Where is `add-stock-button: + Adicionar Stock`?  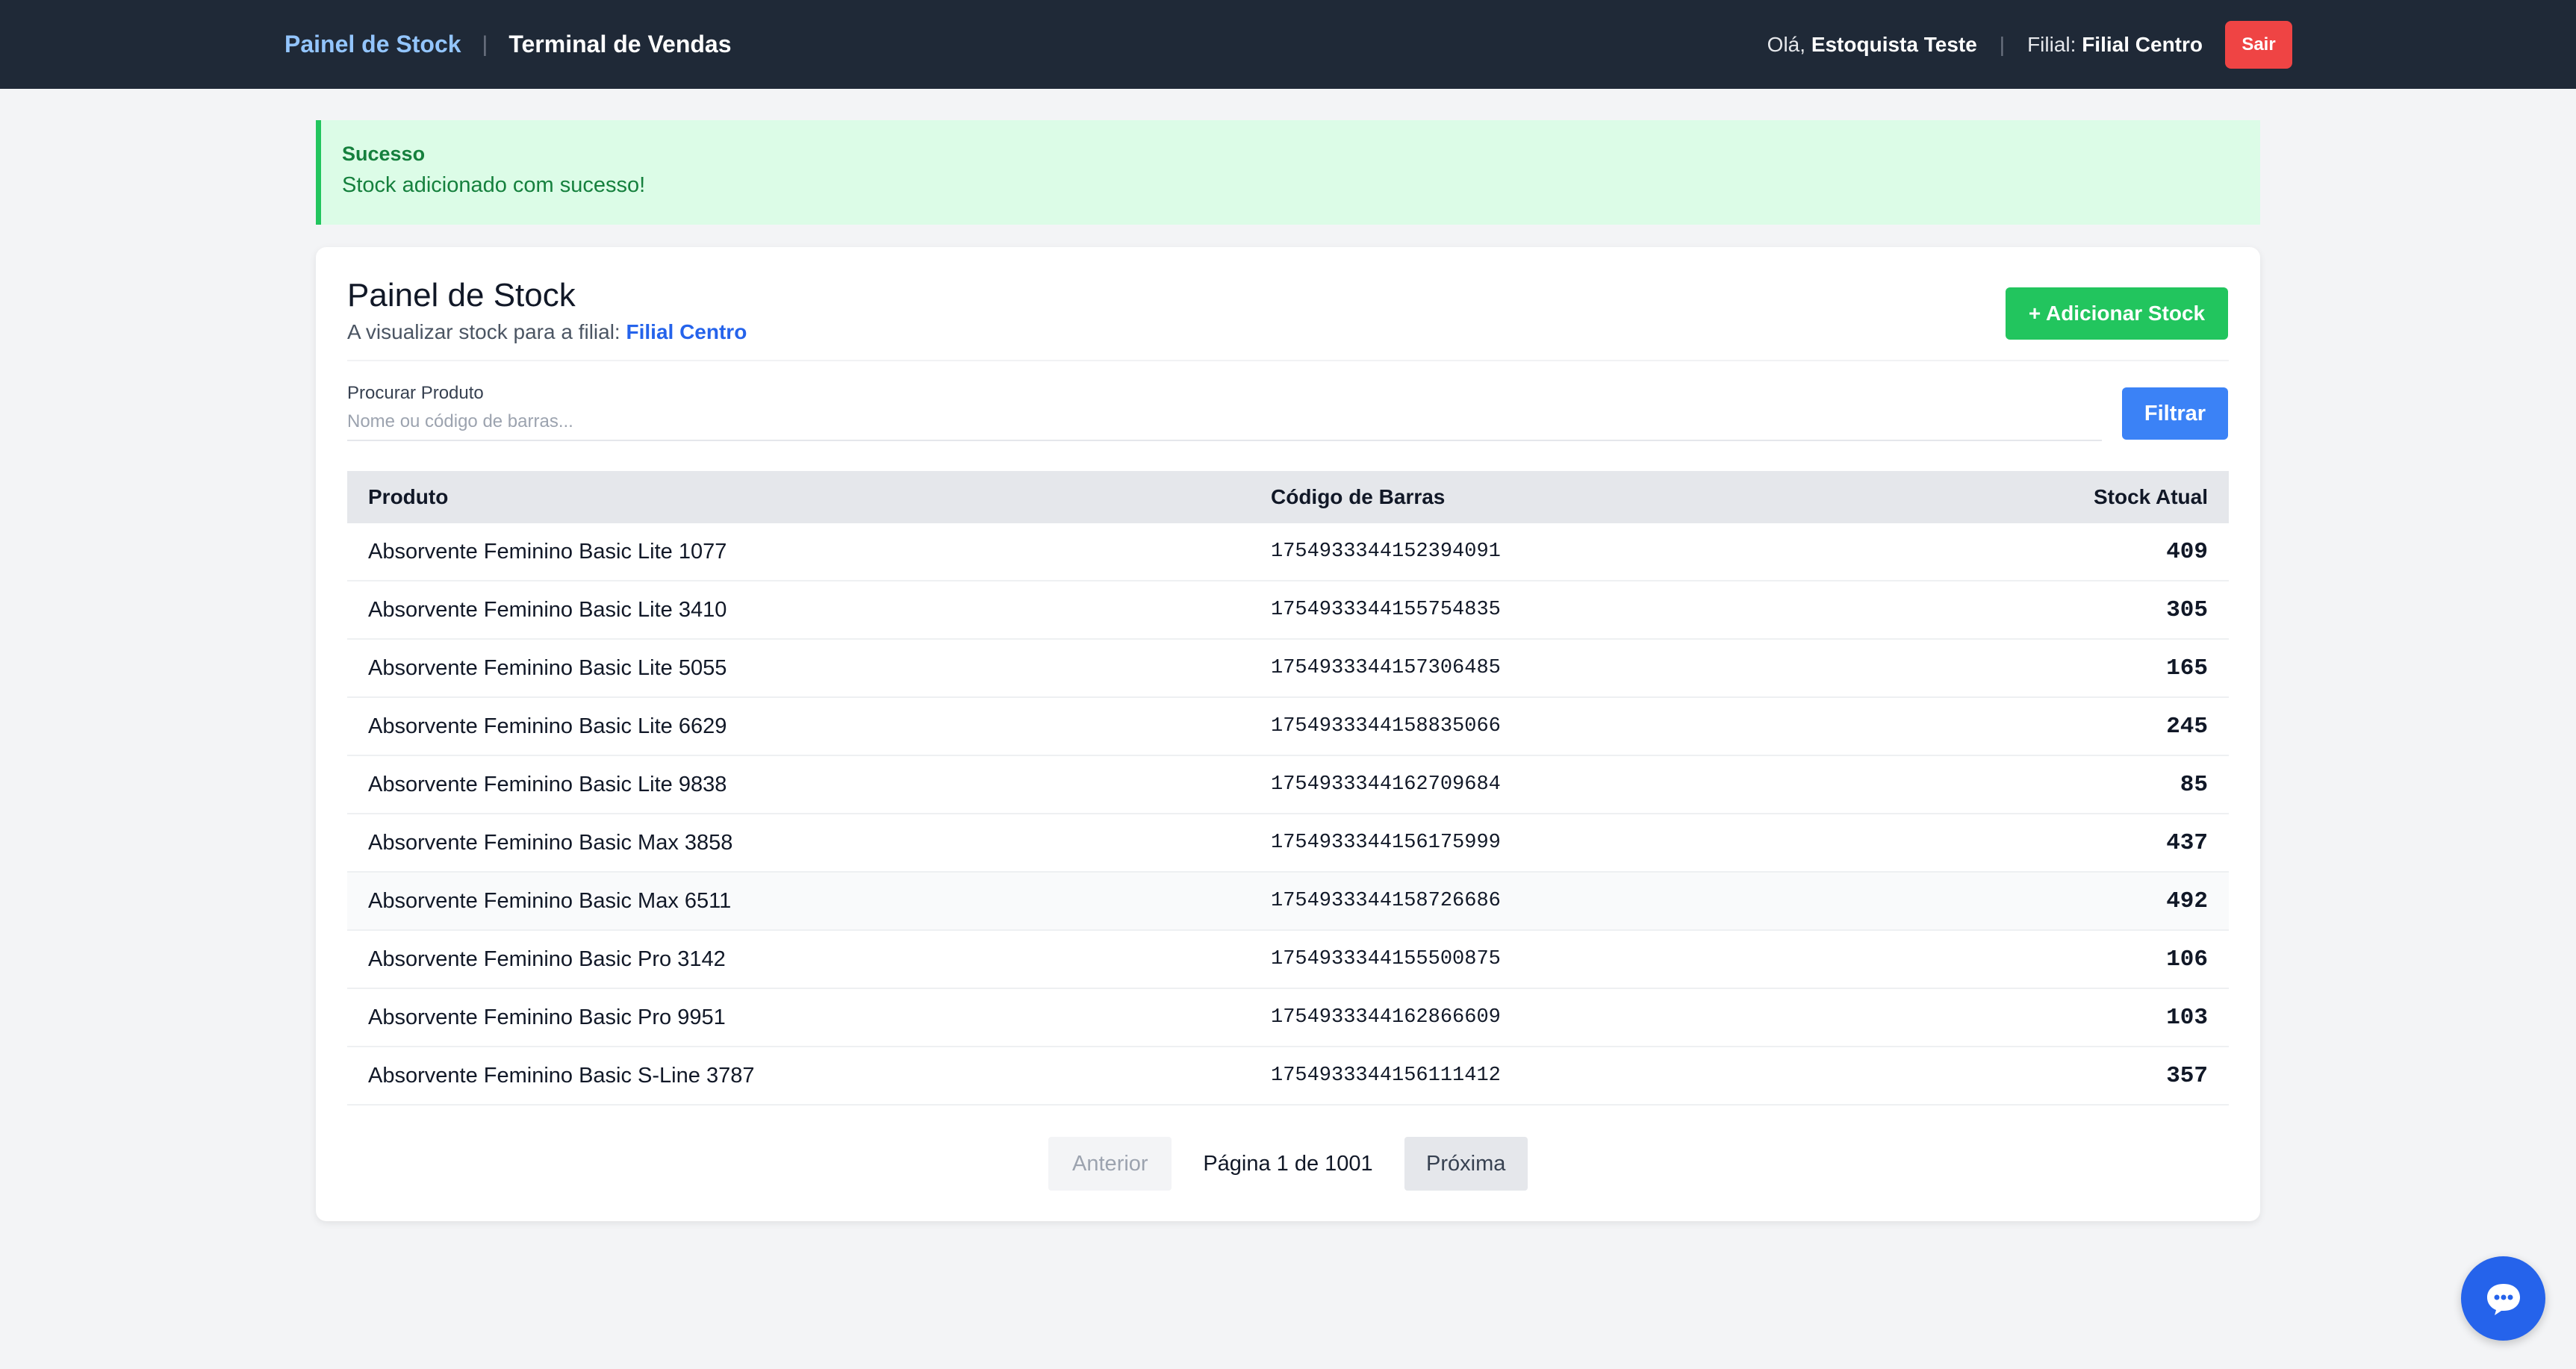
add-stock-button: + Adicionar Stock is located at coordinates (2117, 313).